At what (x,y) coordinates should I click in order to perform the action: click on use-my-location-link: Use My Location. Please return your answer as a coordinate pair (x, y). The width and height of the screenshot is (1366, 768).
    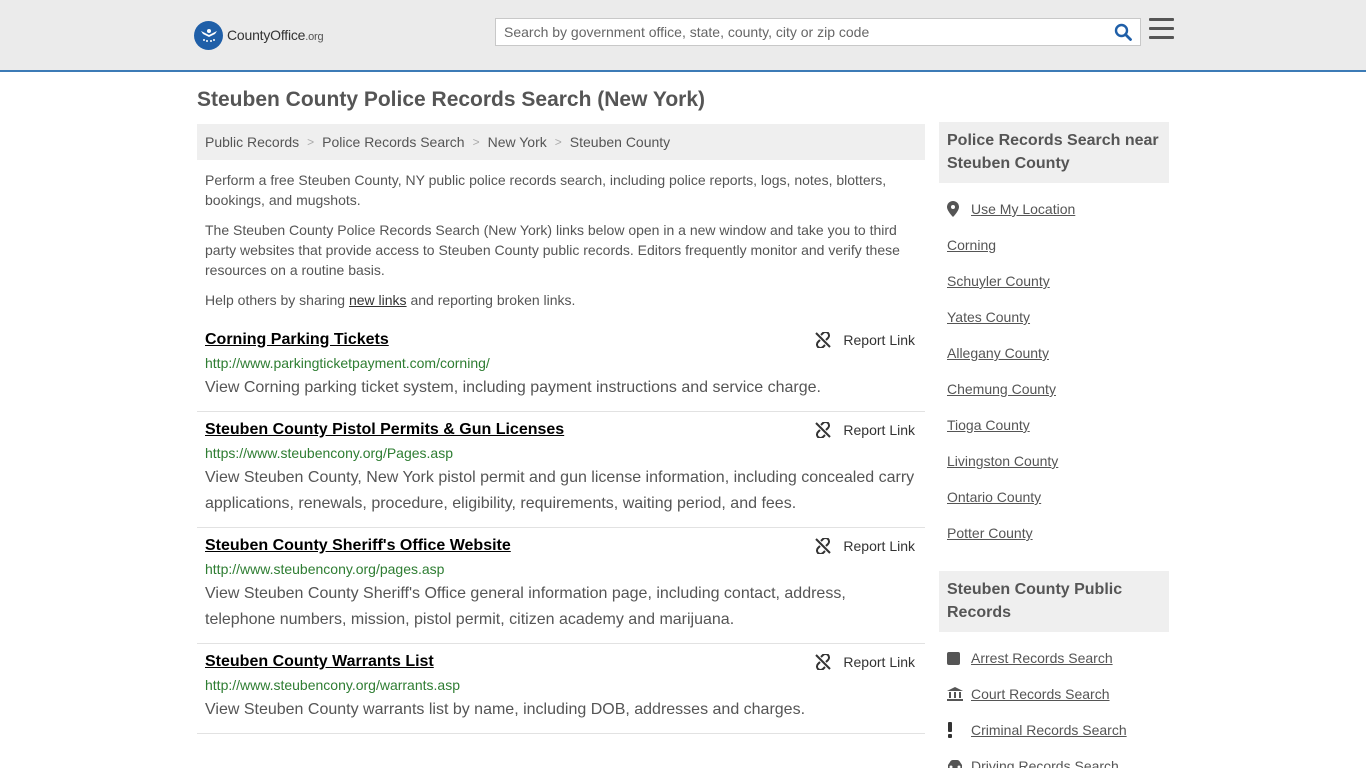
    Looking at the image, I should click on (1023, 209).